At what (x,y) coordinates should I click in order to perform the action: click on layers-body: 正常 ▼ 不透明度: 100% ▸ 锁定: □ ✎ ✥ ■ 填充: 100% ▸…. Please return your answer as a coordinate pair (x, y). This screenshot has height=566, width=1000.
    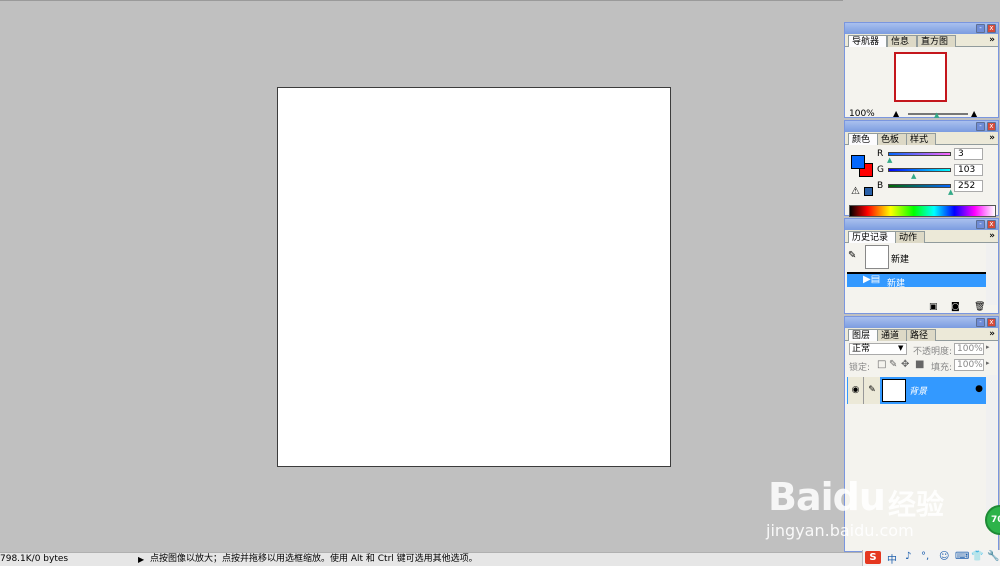
    Looking at the image, I should click on (921, 446).